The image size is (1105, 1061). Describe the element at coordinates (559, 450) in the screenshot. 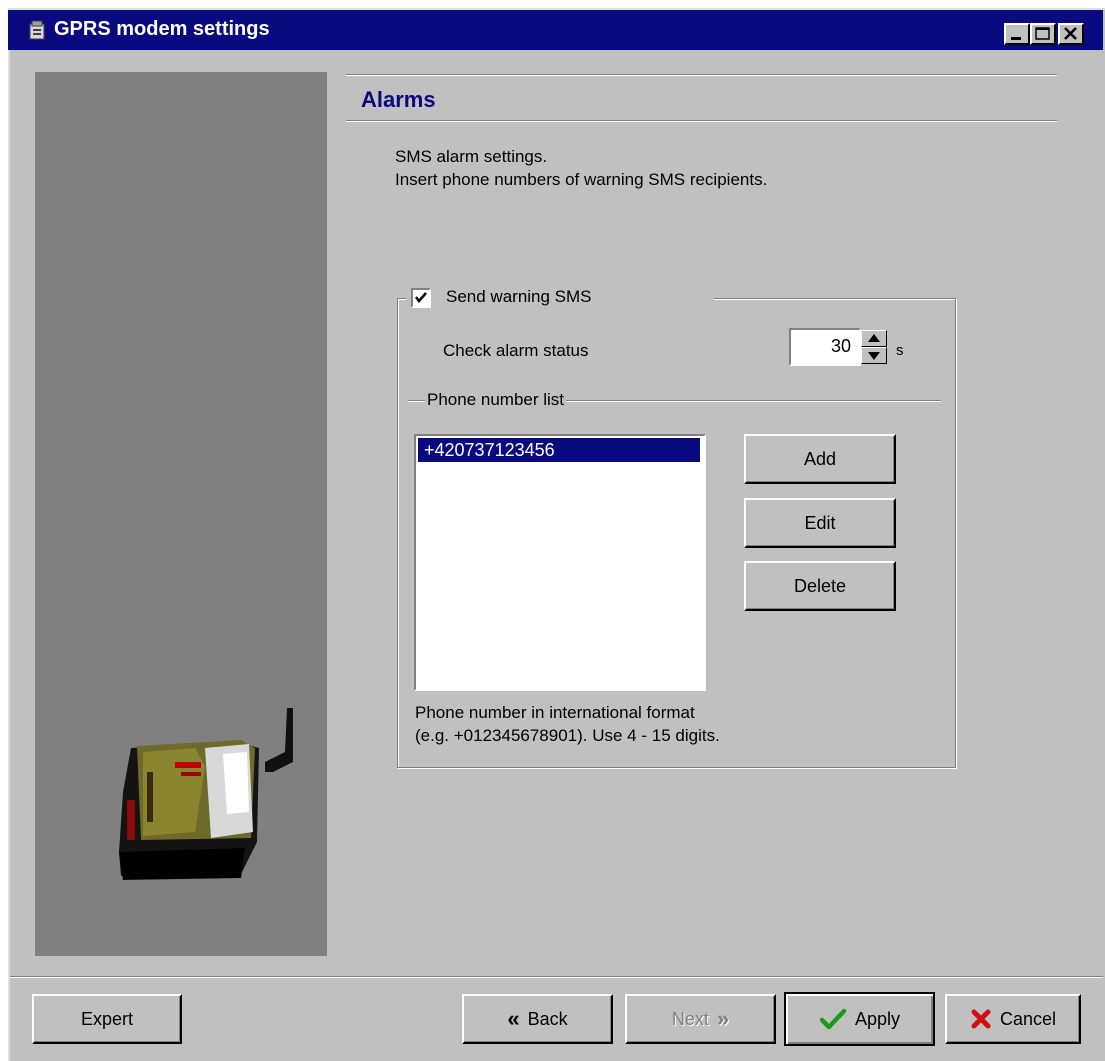

I see `list-item: +420737123456` at that location.